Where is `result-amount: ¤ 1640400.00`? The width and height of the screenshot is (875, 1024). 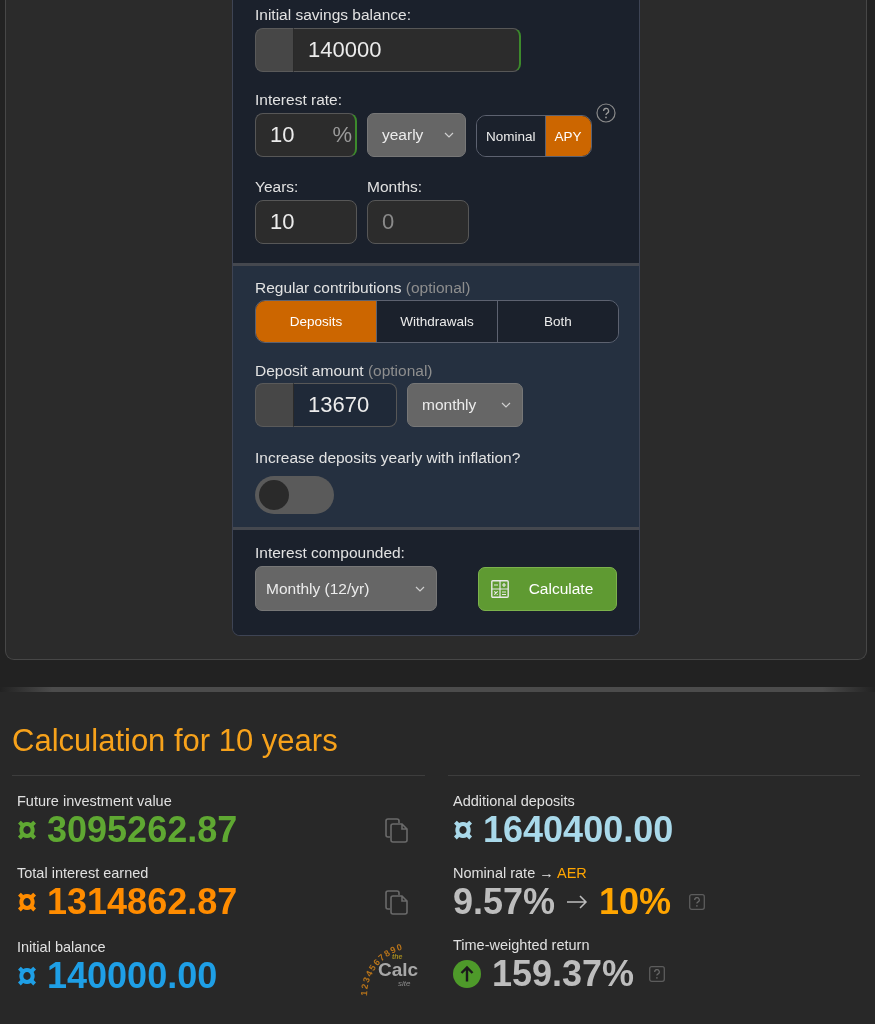 result-amount: ¤ 1640400.00 is located at coordinates (563, 830).